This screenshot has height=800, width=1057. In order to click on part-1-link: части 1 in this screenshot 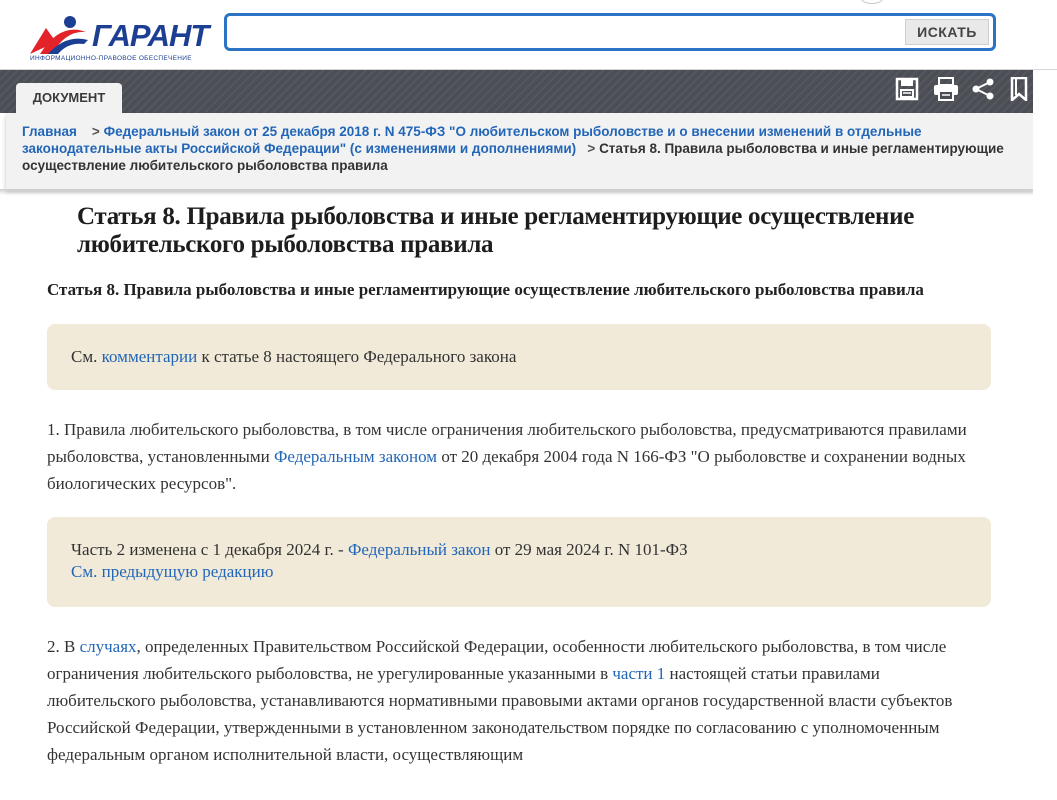, I will do `click(638, 673)`.